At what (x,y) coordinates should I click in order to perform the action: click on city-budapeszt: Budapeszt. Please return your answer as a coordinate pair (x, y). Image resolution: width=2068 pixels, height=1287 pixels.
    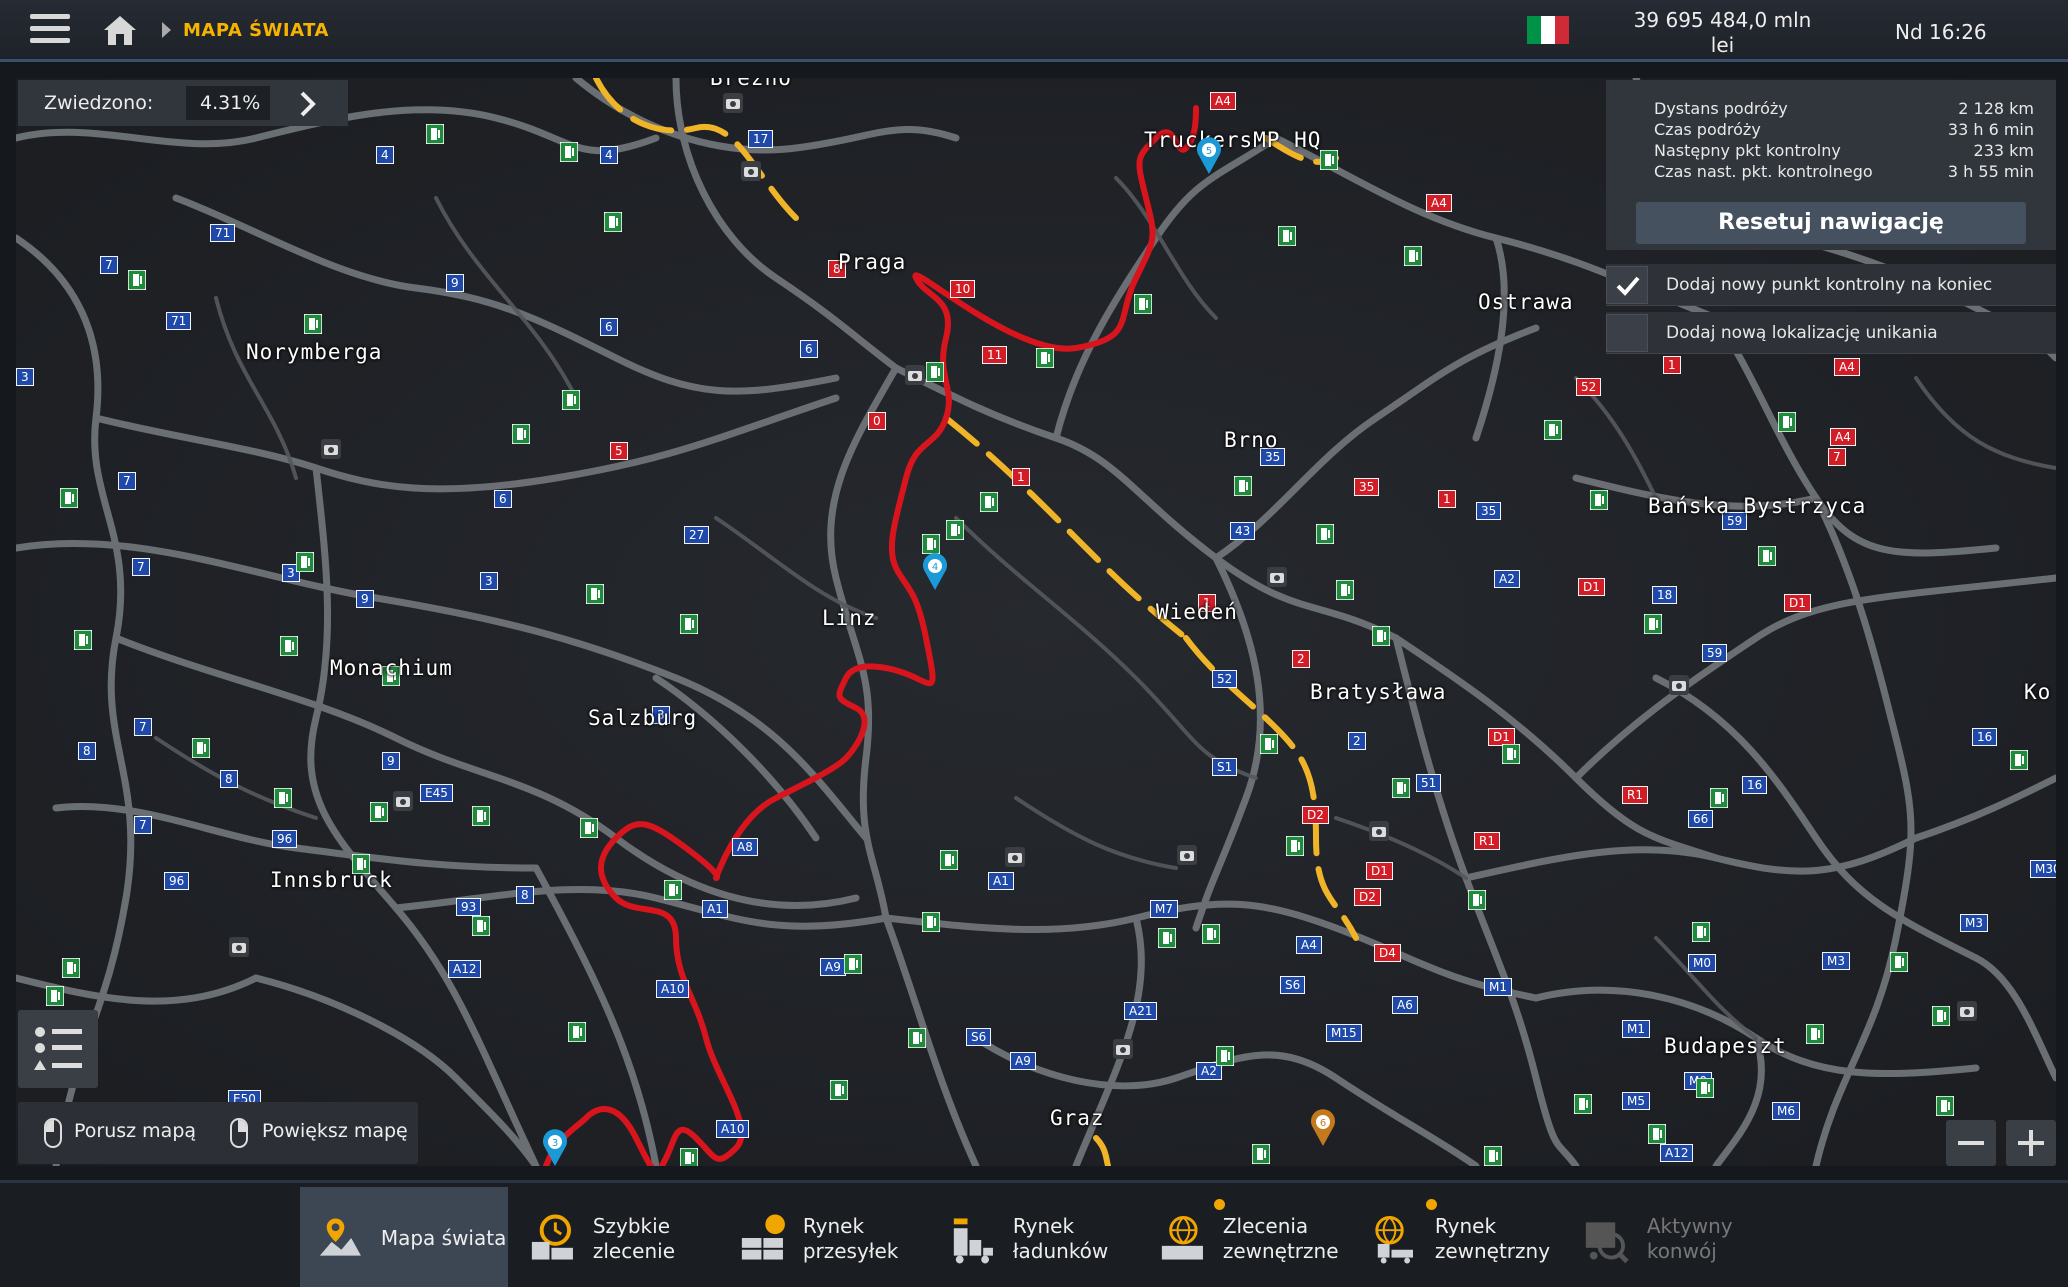
    Looking at the image, I should click on (1725, 1046).